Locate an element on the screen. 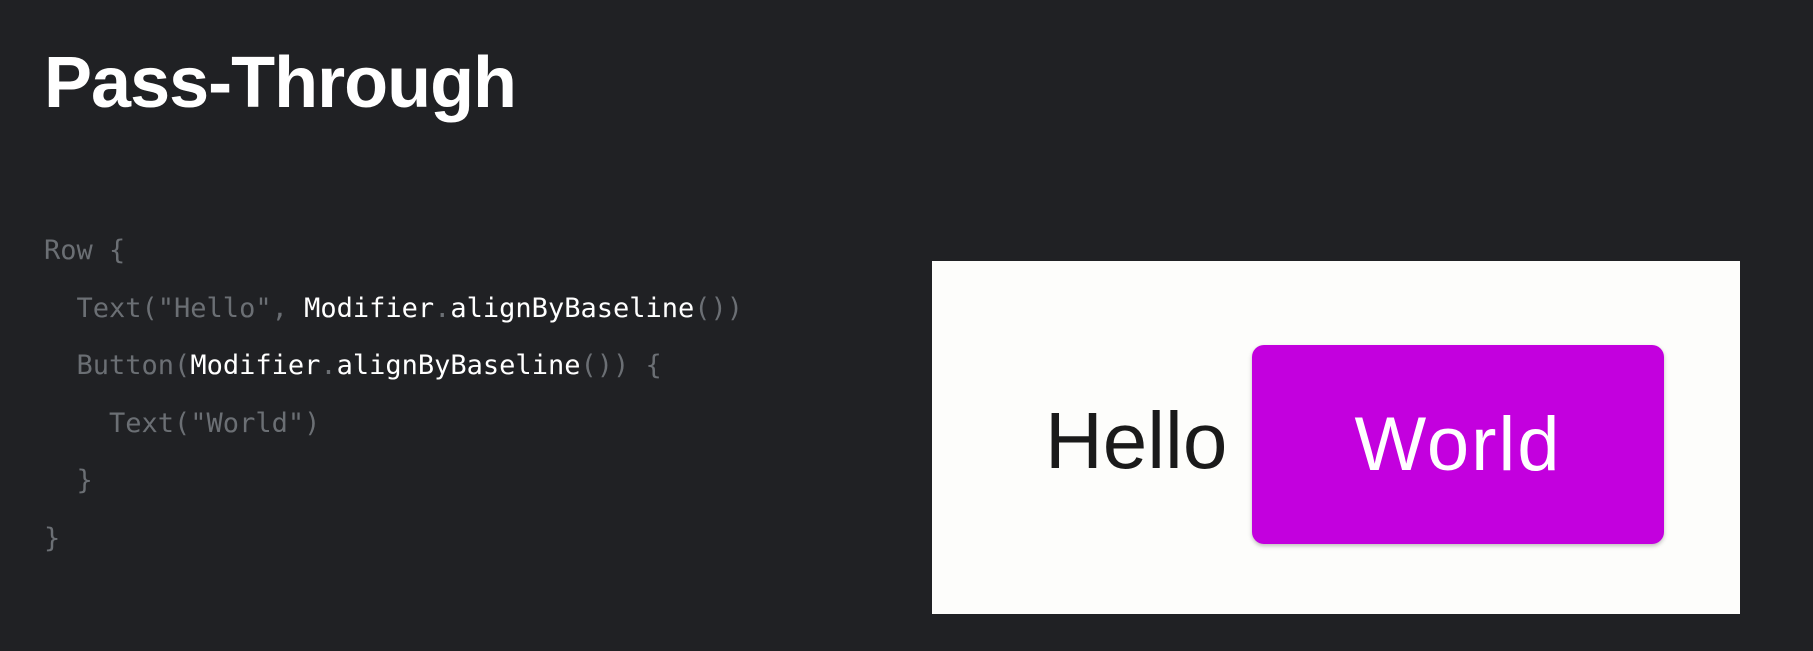 Image resolution: width=1813 pixels, height=651 pixels. code-token: Button( is located at coordinates (117, 365).